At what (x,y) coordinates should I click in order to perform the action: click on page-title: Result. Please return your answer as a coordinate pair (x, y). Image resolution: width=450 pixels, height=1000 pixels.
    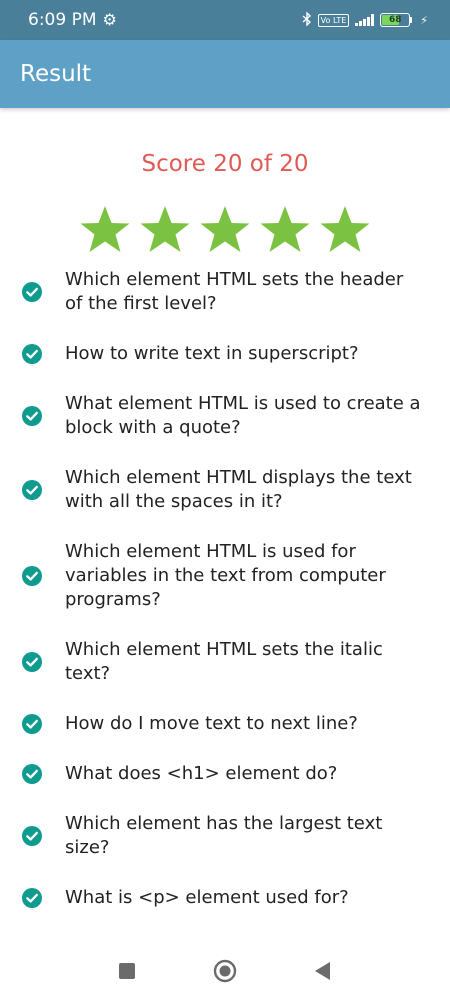
    Looking at the image, I should click on (56, 74).